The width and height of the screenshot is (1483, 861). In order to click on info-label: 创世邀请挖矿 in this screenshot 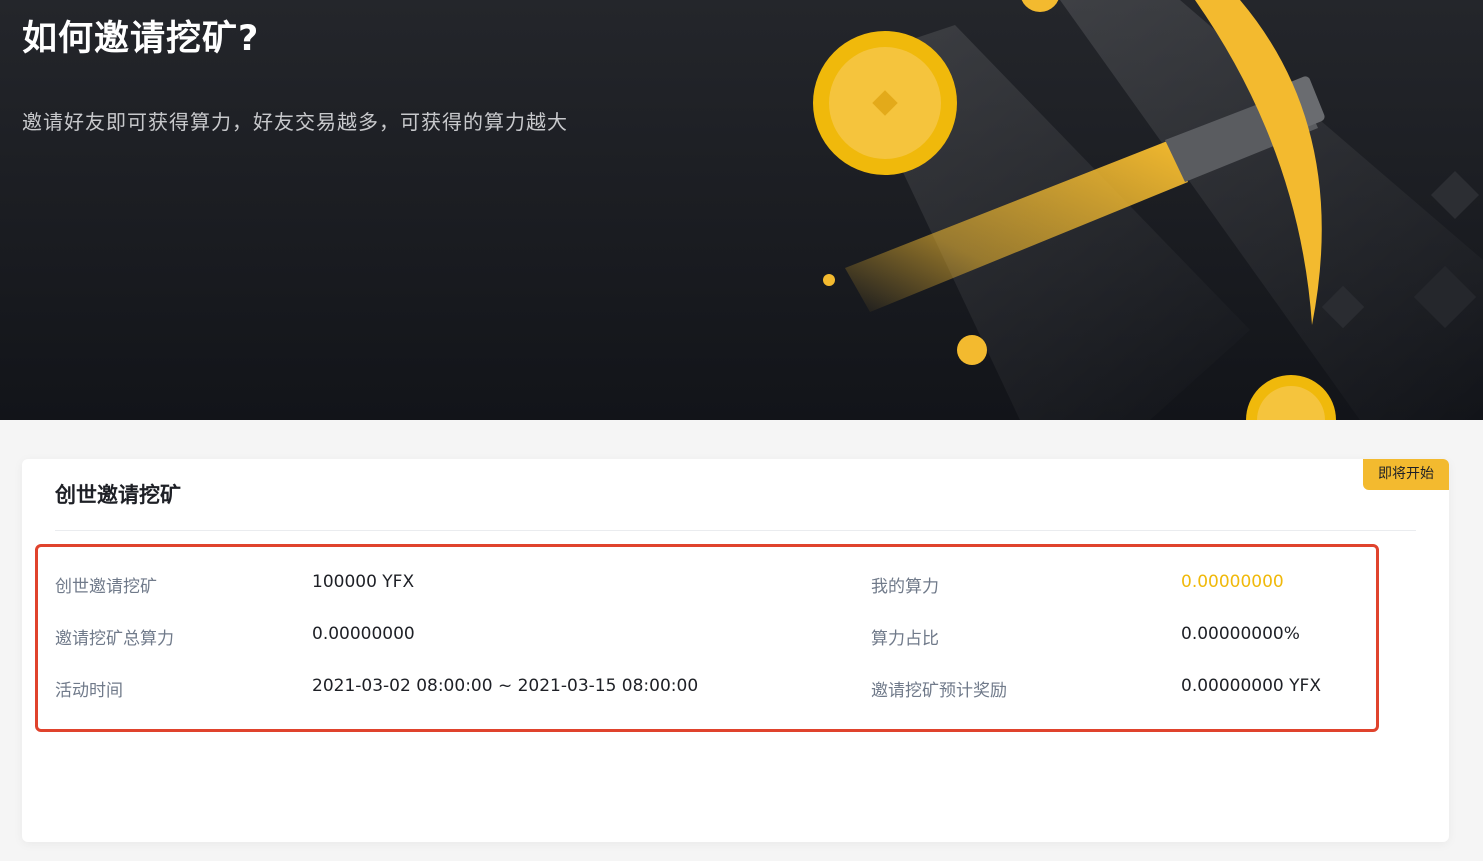, I will do `click(106, 587)`.